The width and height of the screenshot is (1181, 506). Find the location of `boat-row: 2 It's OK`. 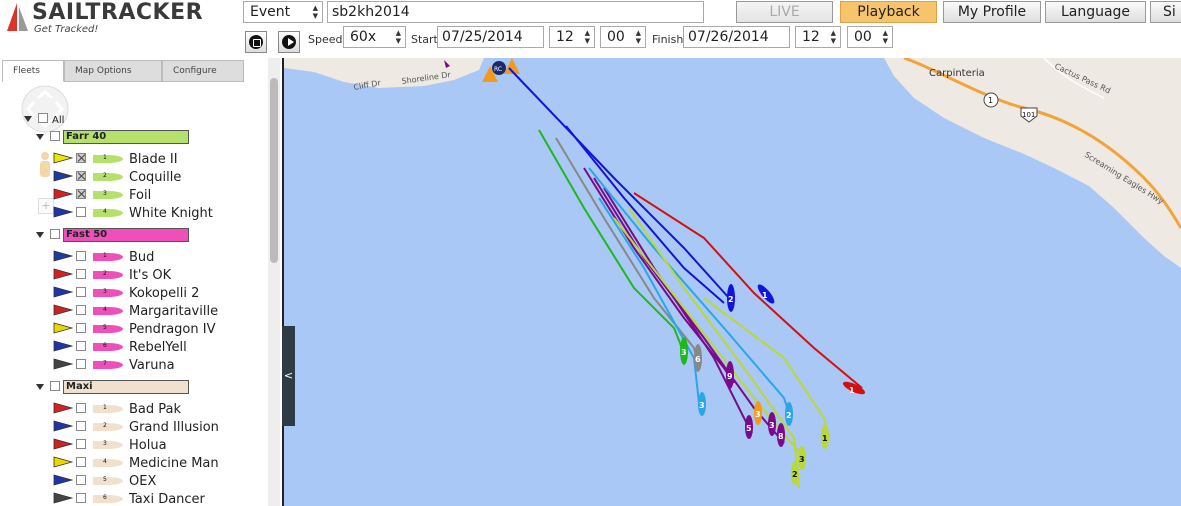

boat-row: 2 It's OK is located at coordinates (134, 277).